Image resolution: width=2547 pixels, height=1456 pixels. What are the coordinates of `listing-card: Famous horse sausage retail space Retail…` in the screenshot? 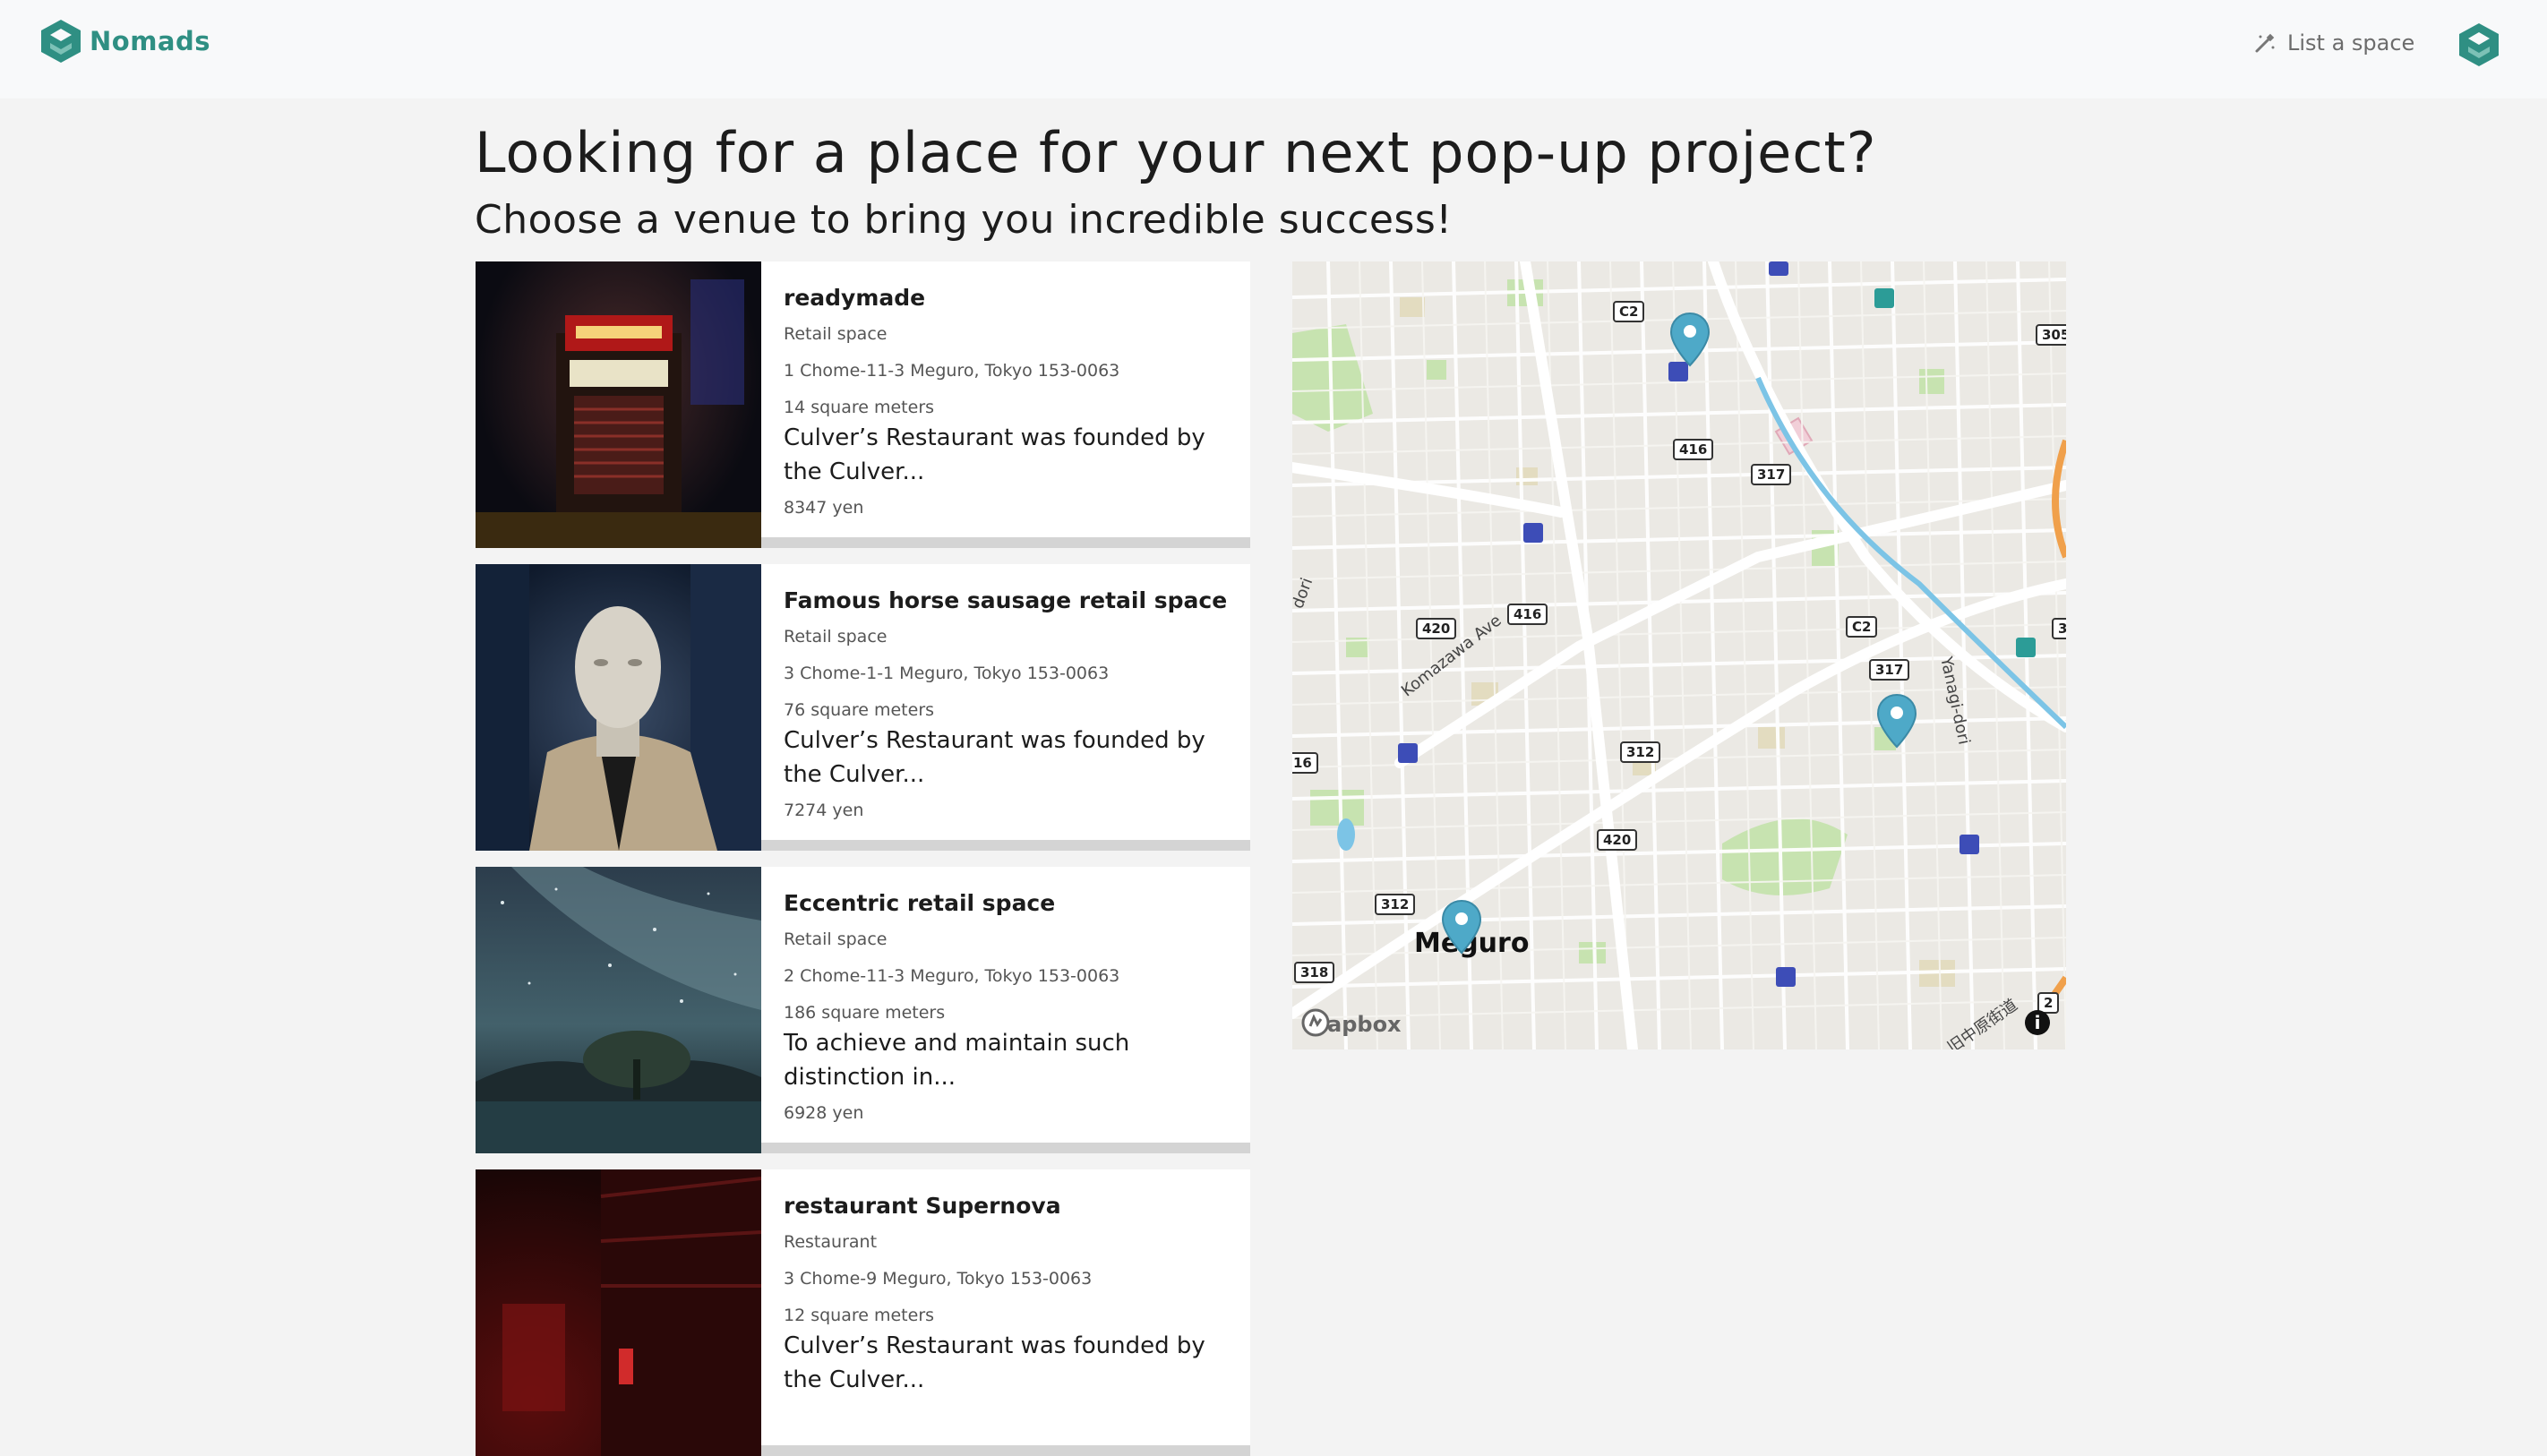 It's located at (863, 707).